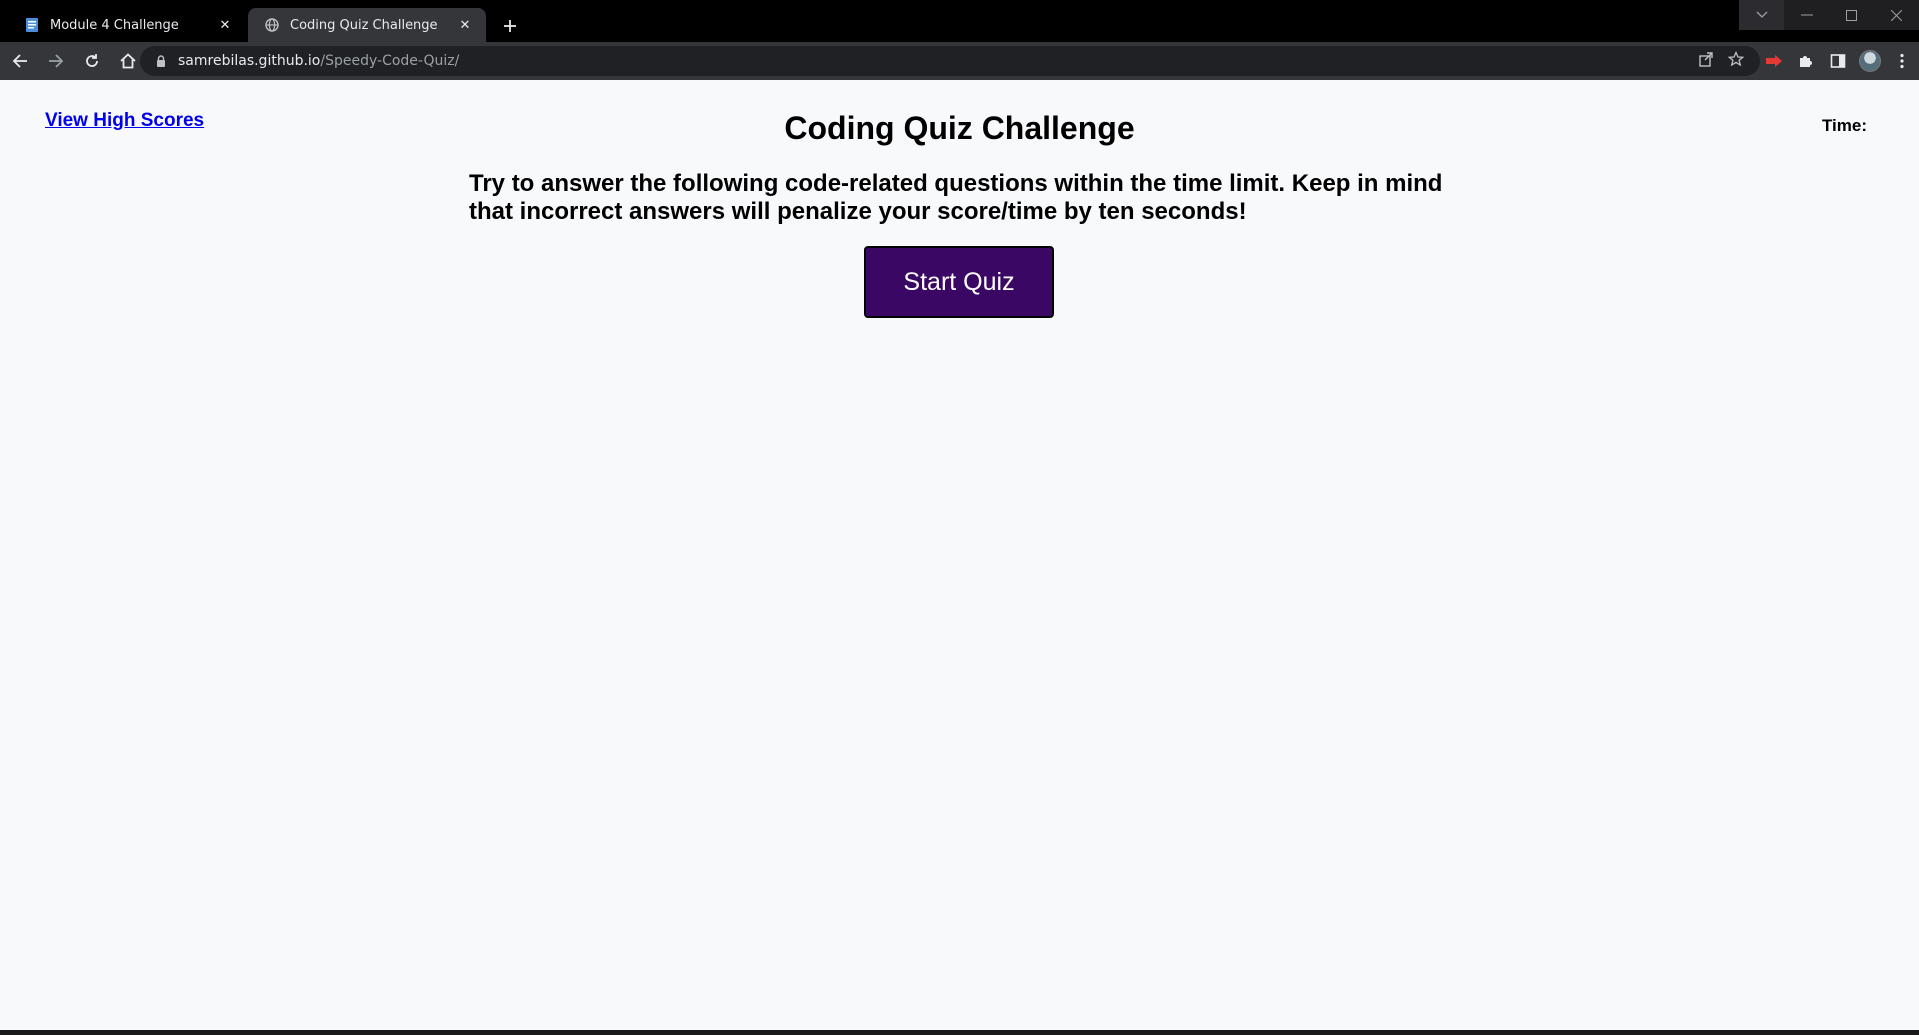 The width and height of the screenshot is (1919, 1035). I want to click on share-icon, so click(1706, 61).